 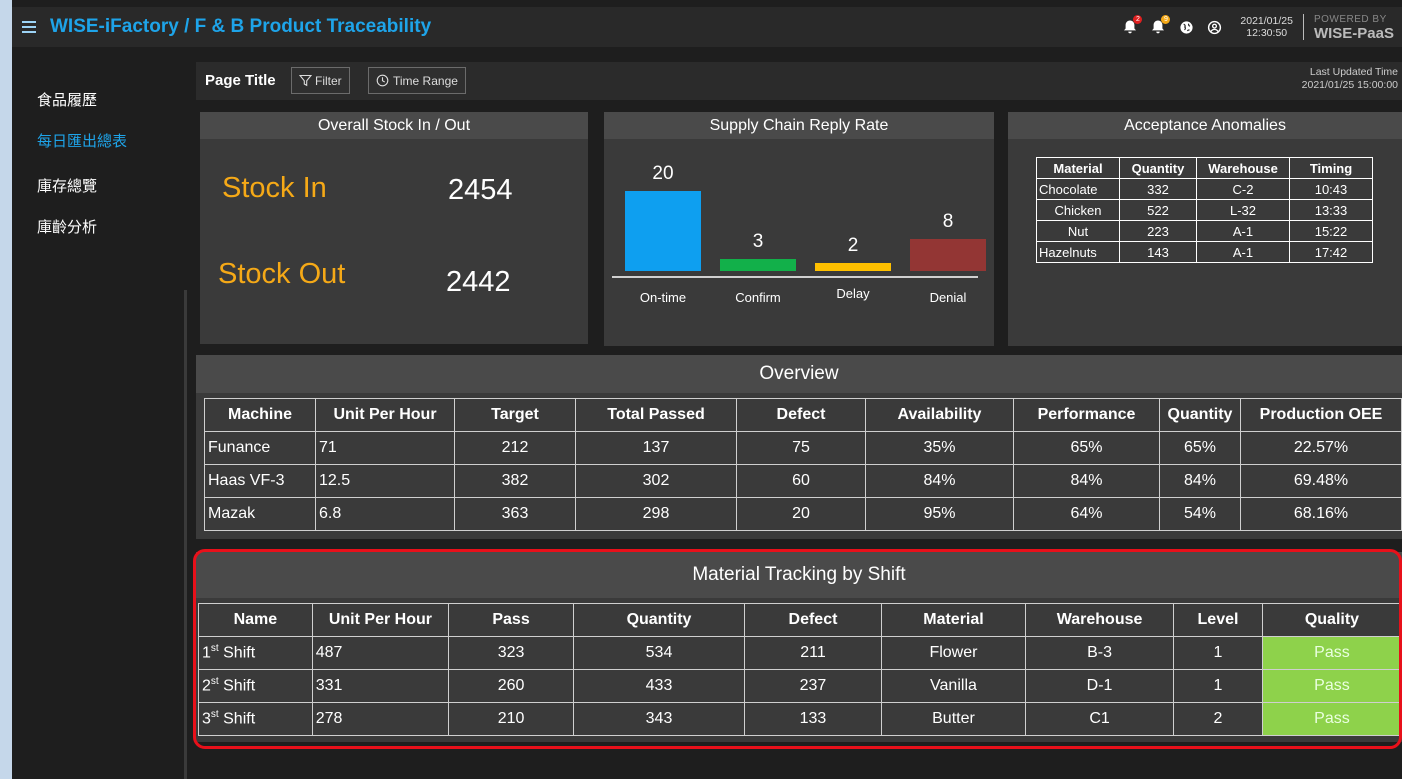 What do you see at coordinates (758, 297) in the screenshot?
I see `chart-category-label: Confirm` at bounding box center [758, 297].